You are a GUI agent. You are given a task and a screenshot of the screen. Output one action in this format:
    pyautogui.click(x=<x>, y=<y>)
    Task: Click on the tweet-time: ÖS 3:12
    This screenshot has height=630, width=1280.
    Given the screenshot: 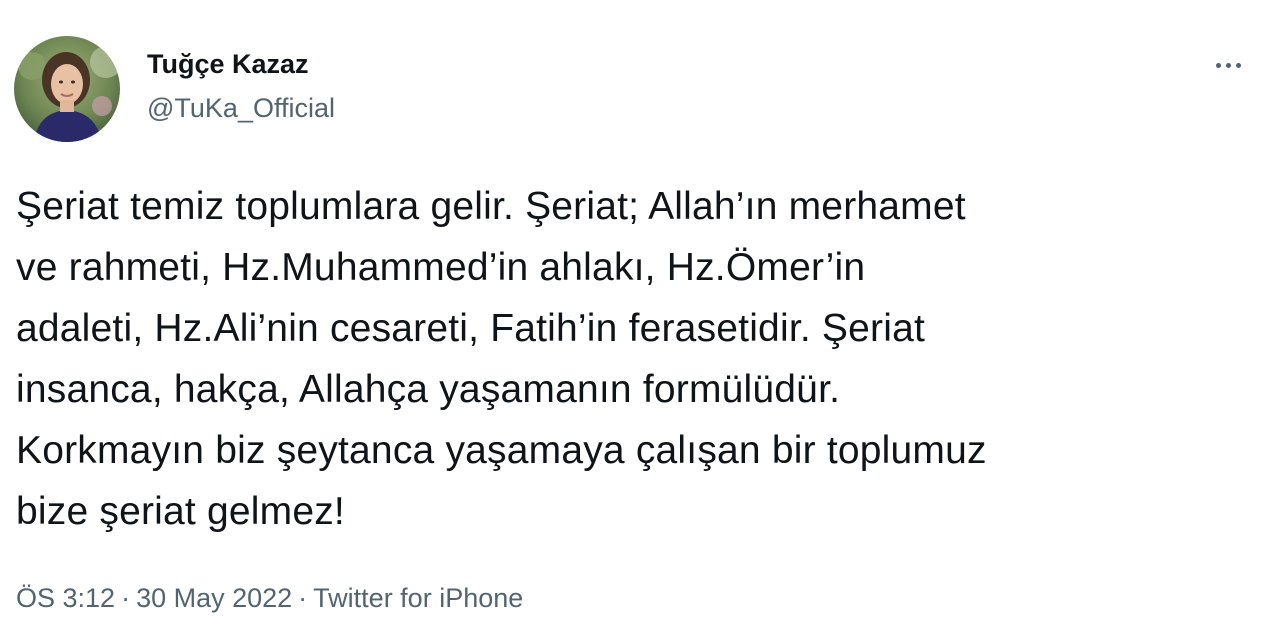 What is the action you would take?
    pyautogui.click(x=65, y=598)
    